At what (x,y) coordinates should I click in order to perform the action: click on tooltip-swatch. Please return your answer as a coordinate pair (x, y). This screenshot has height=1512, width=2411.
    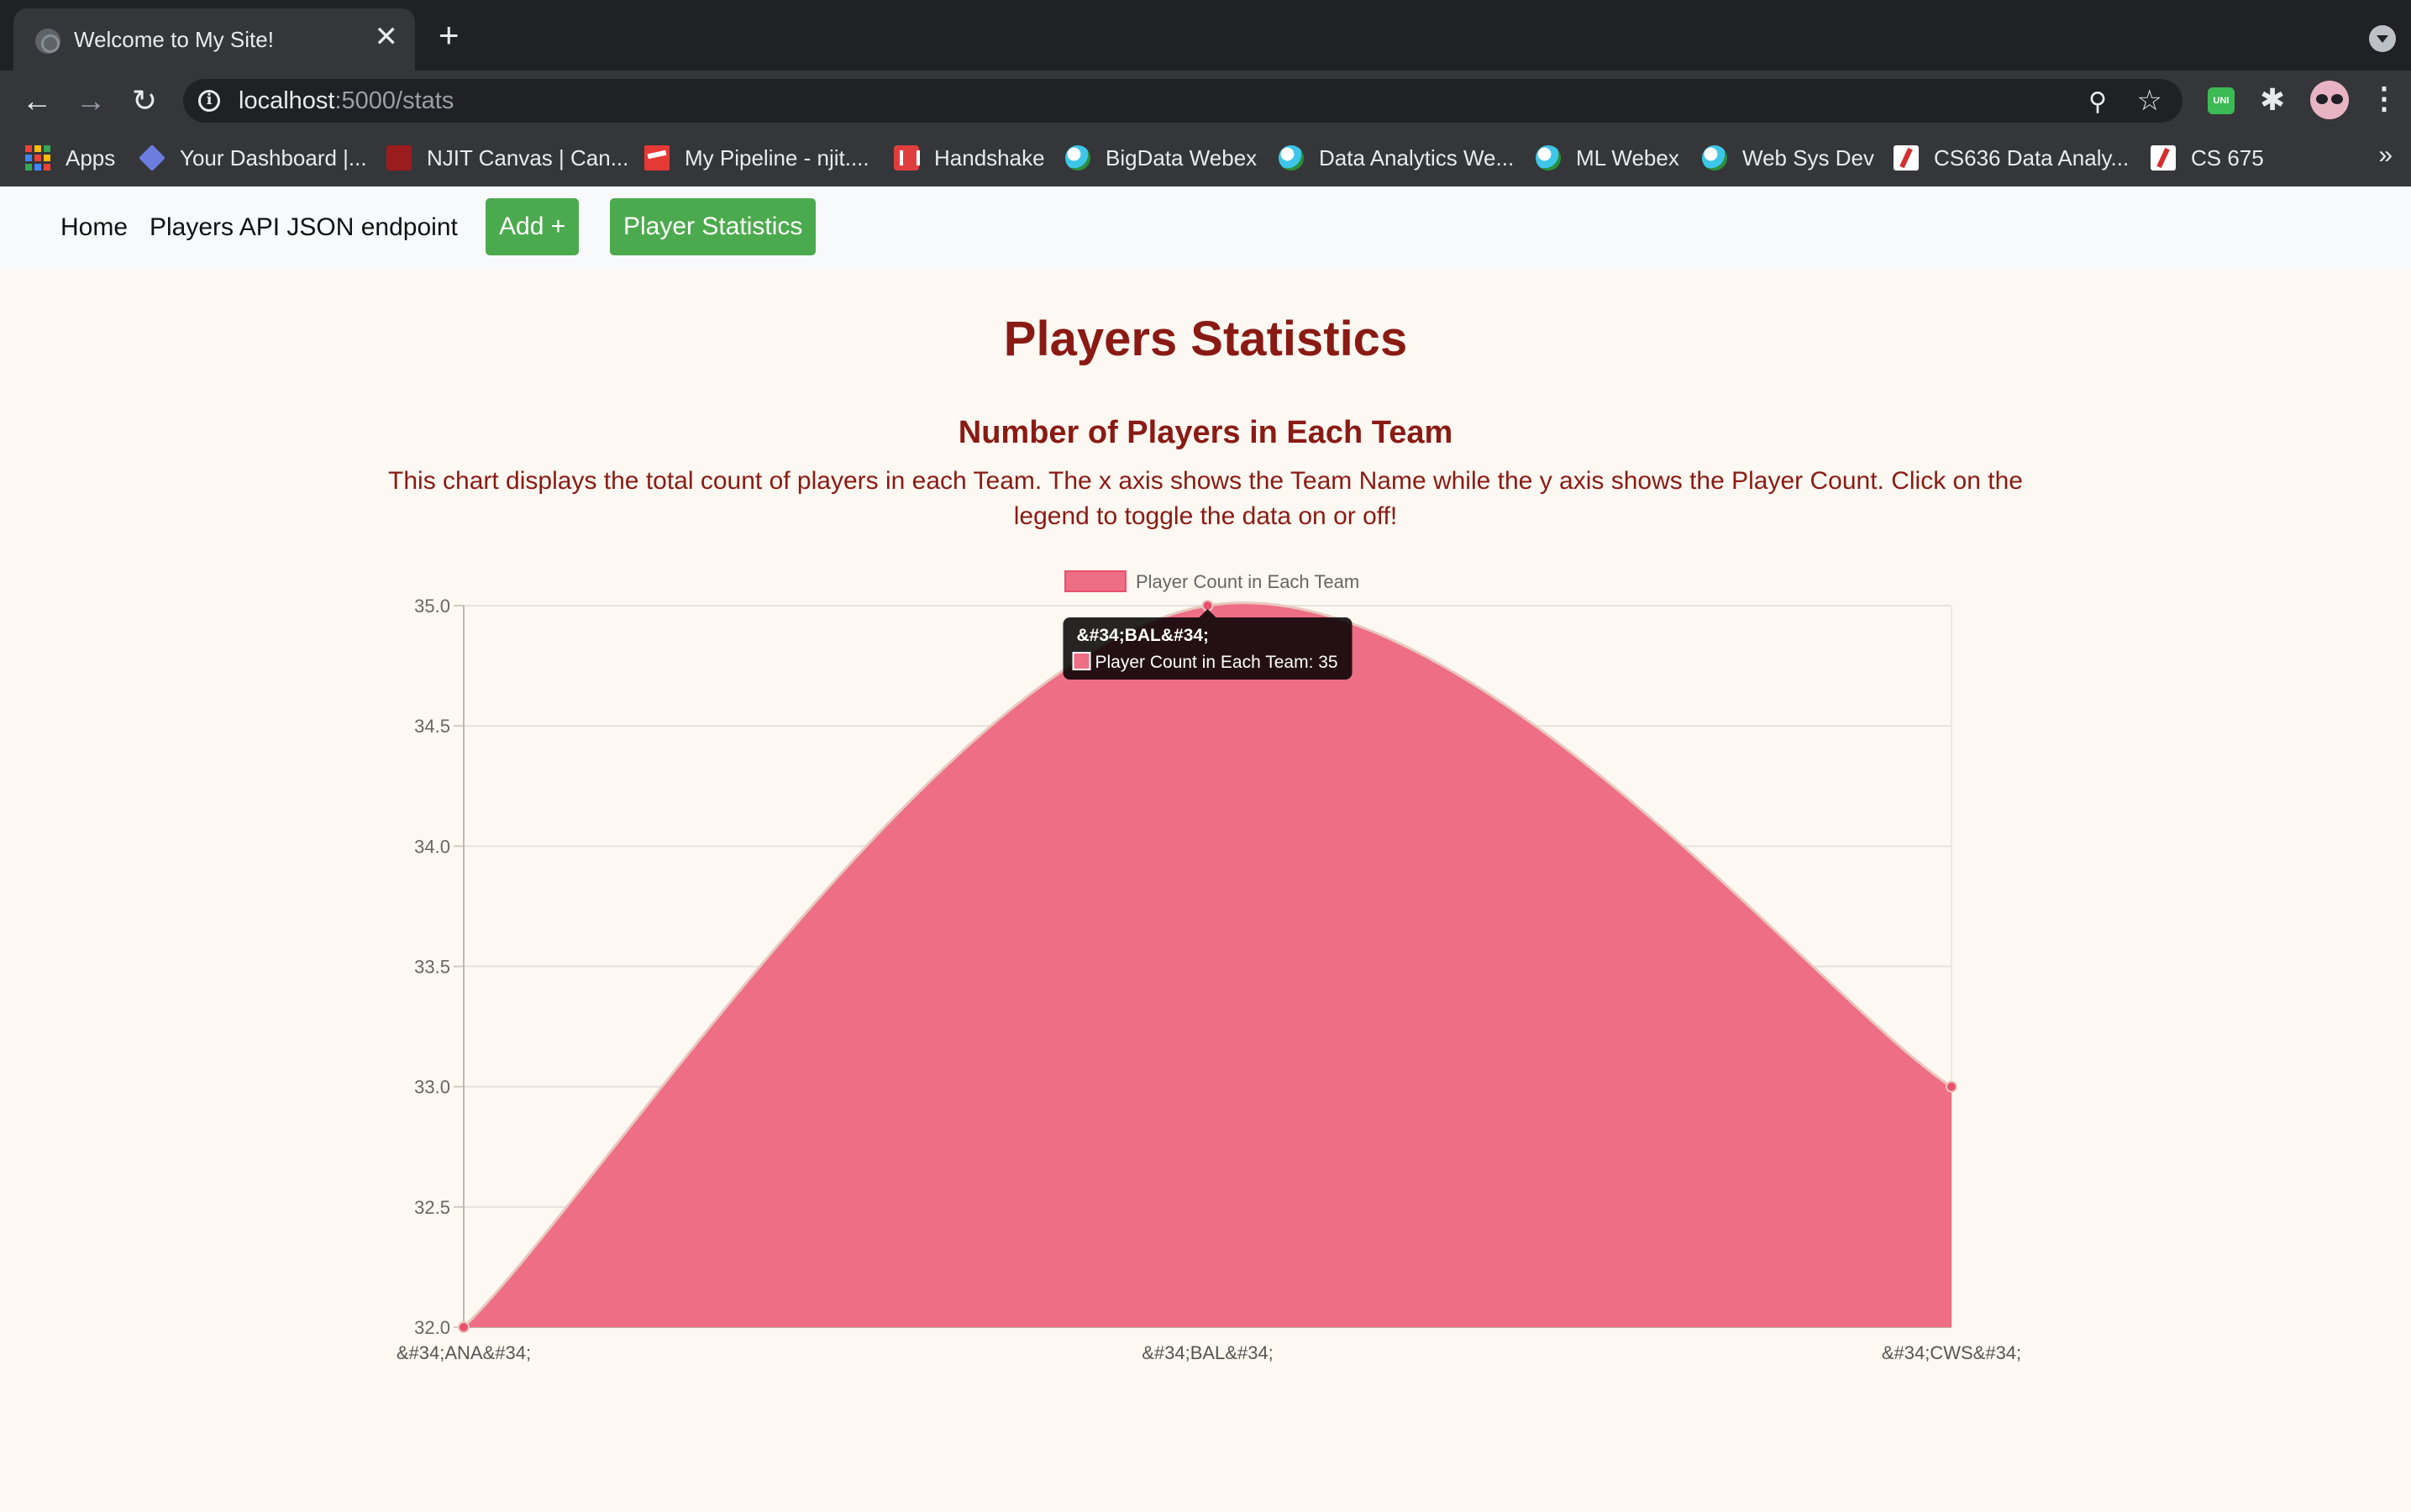
    Looking at the image, I should click on (1081, 661).